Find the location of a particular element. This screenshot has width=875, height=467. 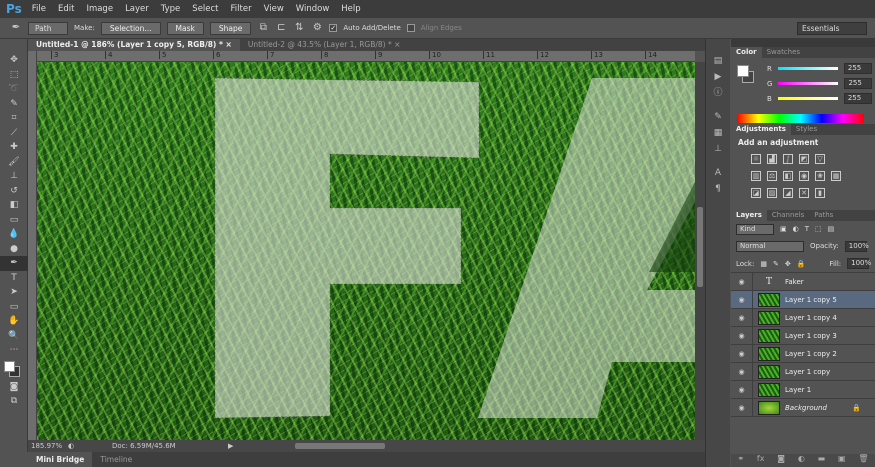

color-lookup-icon: ▦ is located at coordinates (836, 175).